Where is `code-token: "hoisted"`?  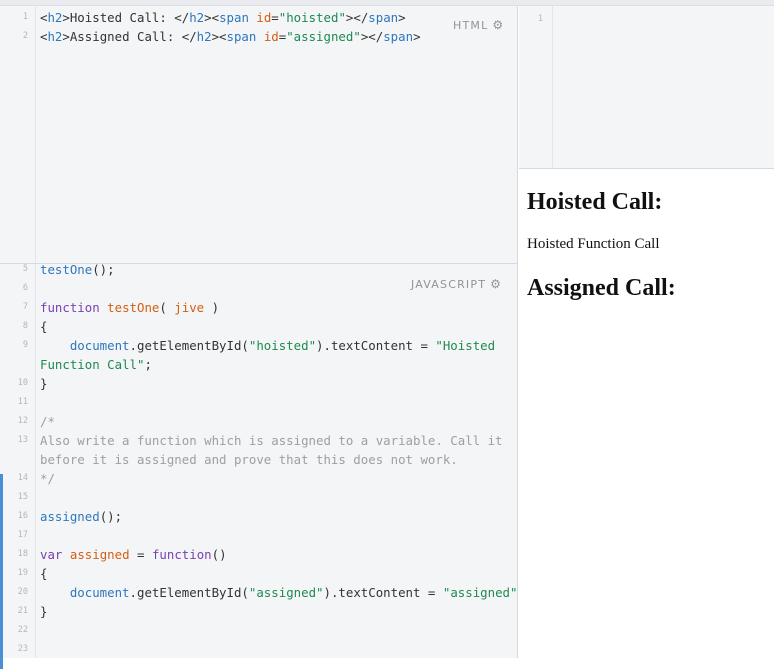
code-token: "hoisted" is located at coordinates (282, 345).